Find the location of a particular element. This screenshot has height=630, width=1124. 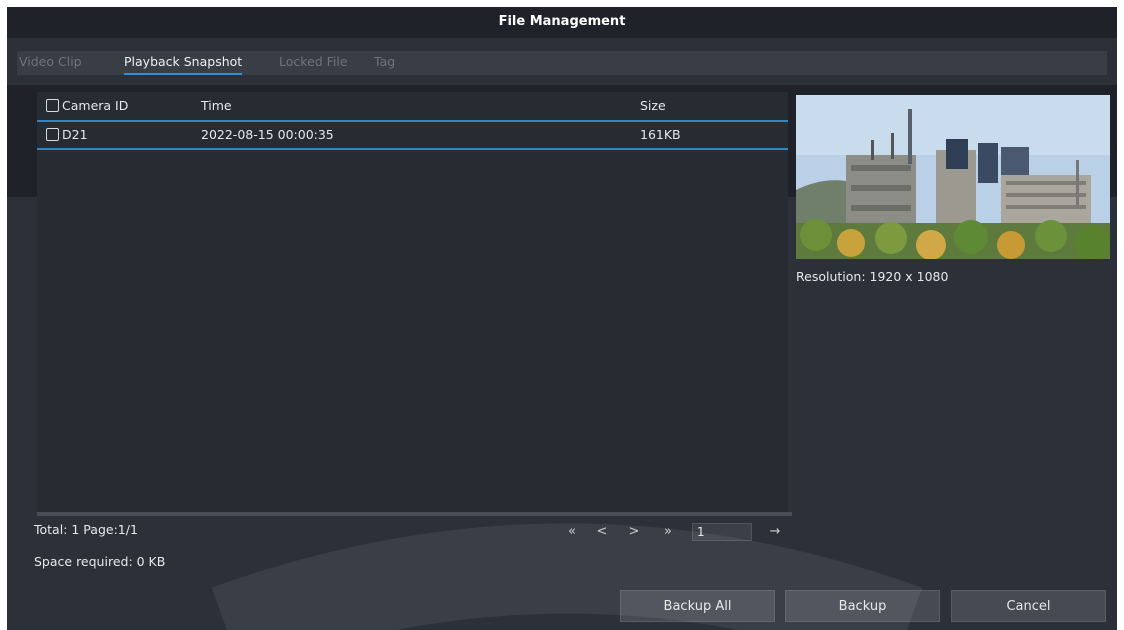

table-row: D21 2022-08-15 00:00:35 161KB is located at coordinates (412, 136).